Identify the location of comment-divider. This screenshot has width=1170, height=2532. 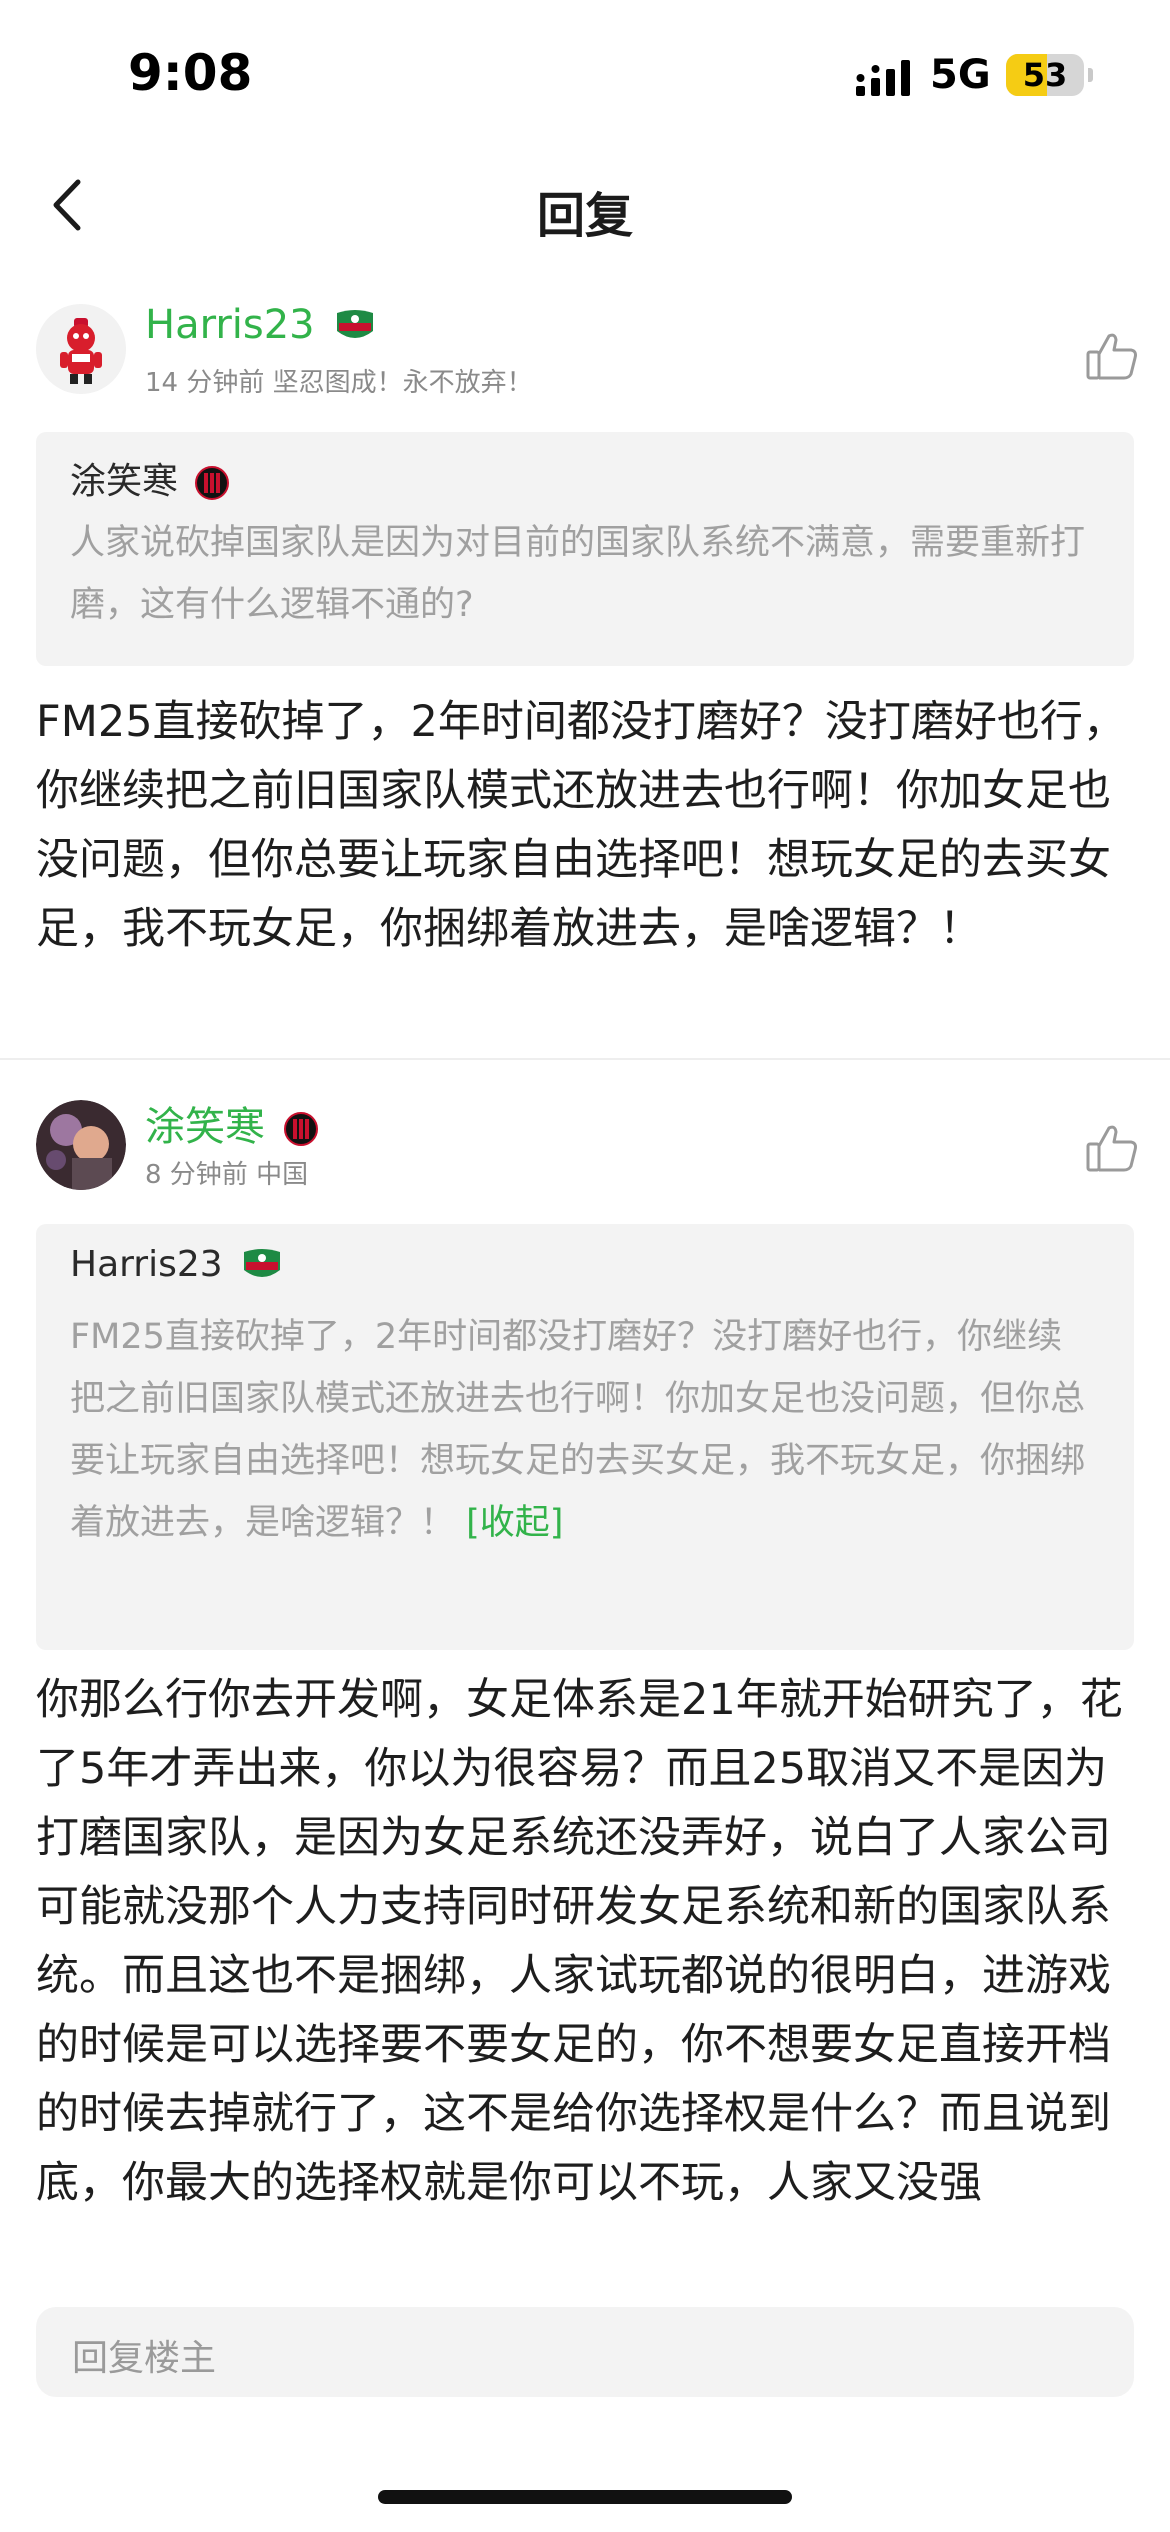
(585, 1059).